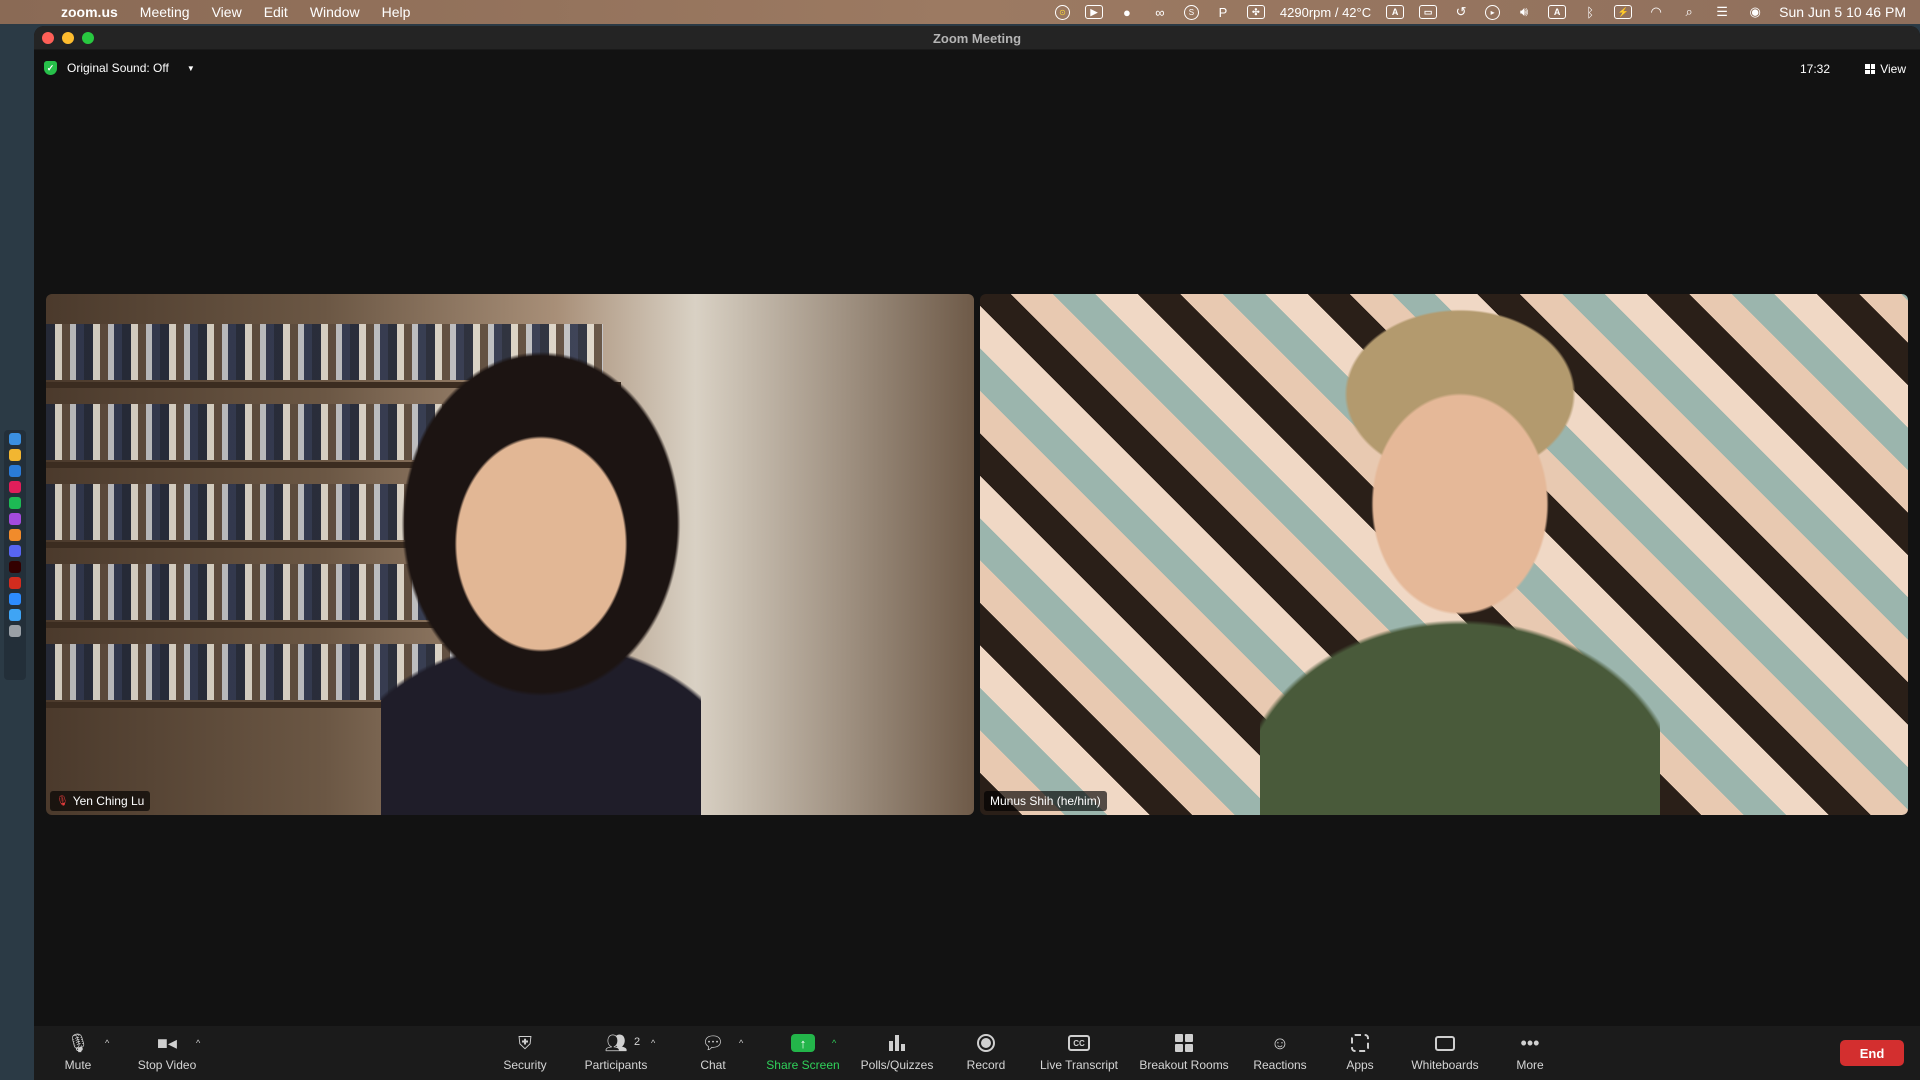  Describe the element at coordinates (986, 1065) in the screenshot. I see `record-label: Record` at that location.